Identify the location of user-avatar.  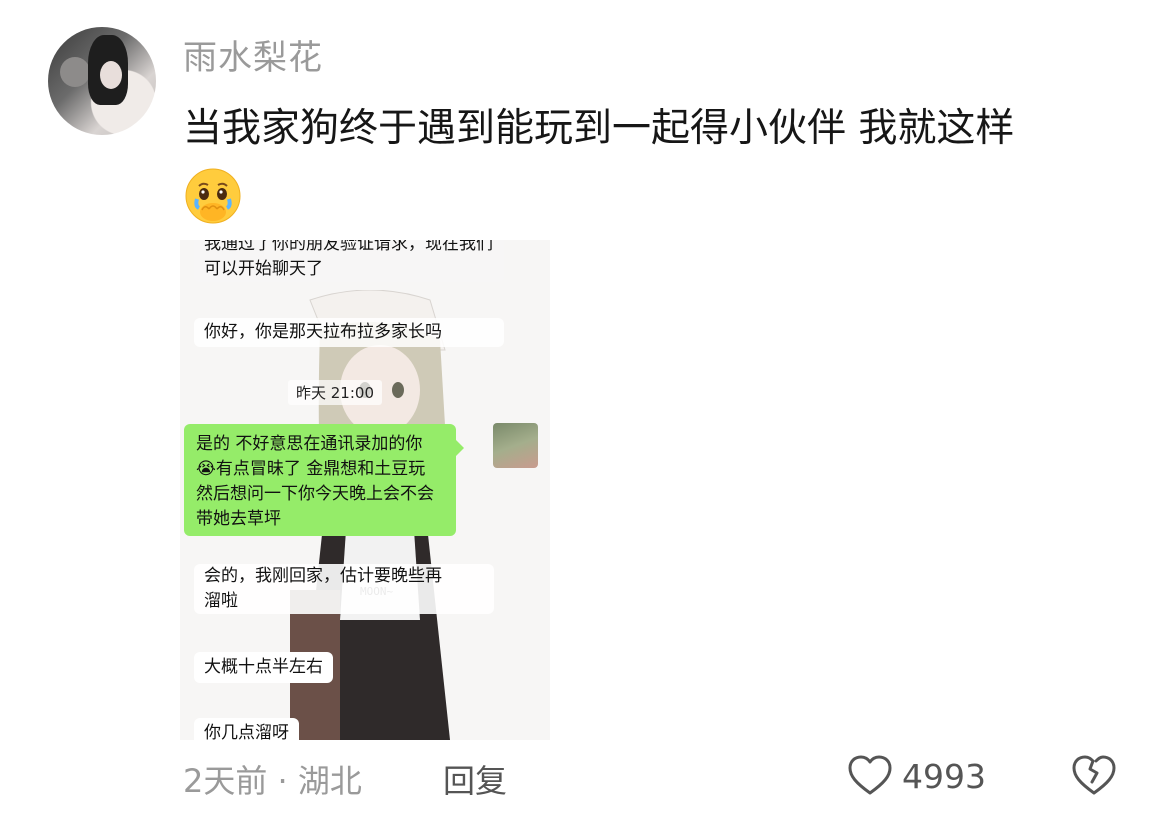
(102, 81).